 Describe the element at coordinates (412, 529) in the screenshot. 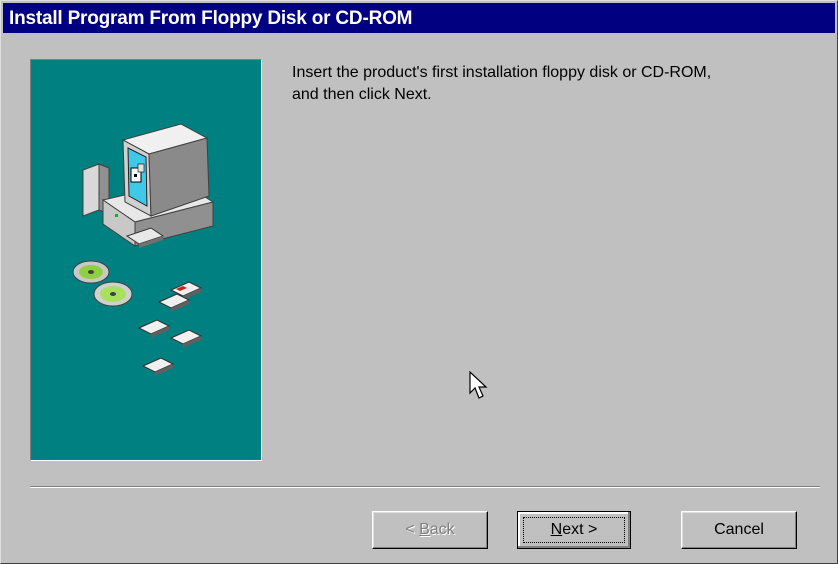

I see `back-prefix: <` at that location.